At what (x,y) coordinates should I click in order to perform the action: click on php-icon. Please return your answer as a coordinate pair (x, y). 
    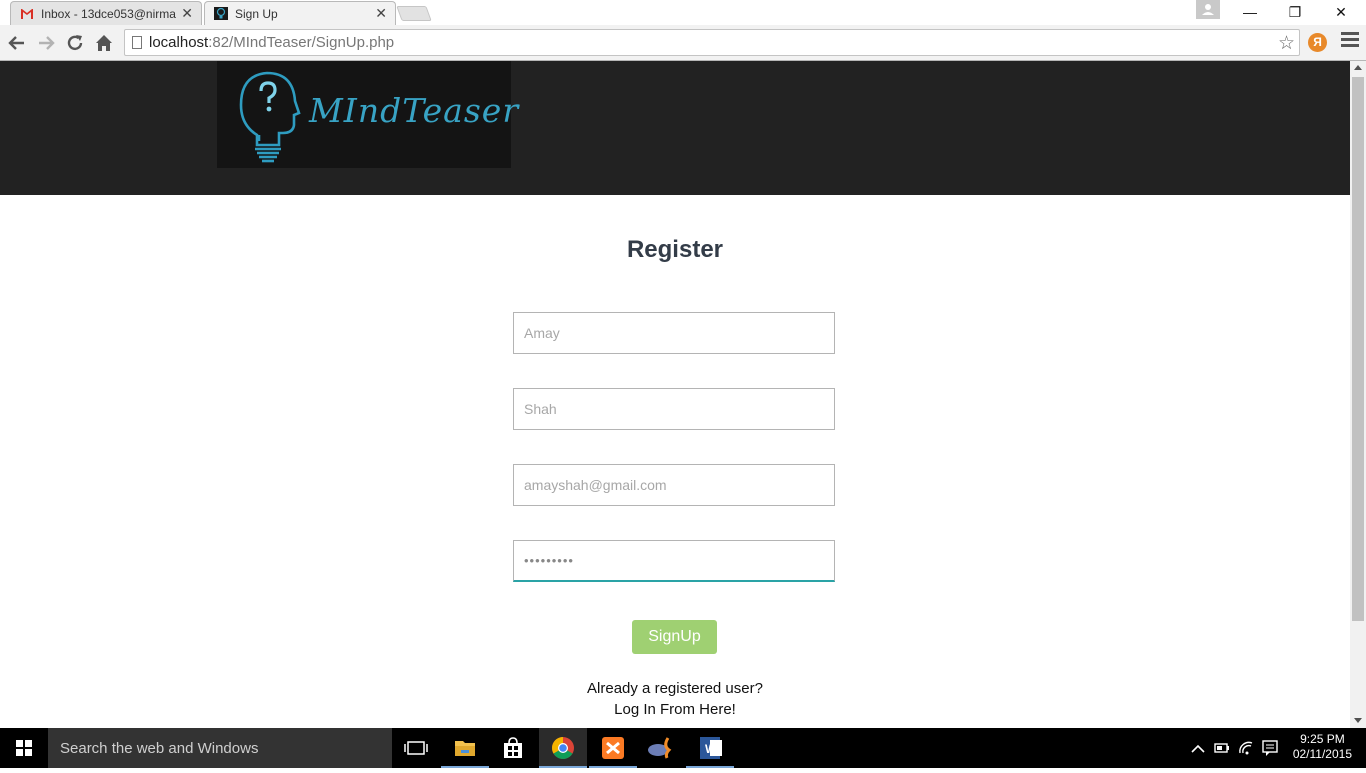
    Looking at the image, I should click on (660, 748).